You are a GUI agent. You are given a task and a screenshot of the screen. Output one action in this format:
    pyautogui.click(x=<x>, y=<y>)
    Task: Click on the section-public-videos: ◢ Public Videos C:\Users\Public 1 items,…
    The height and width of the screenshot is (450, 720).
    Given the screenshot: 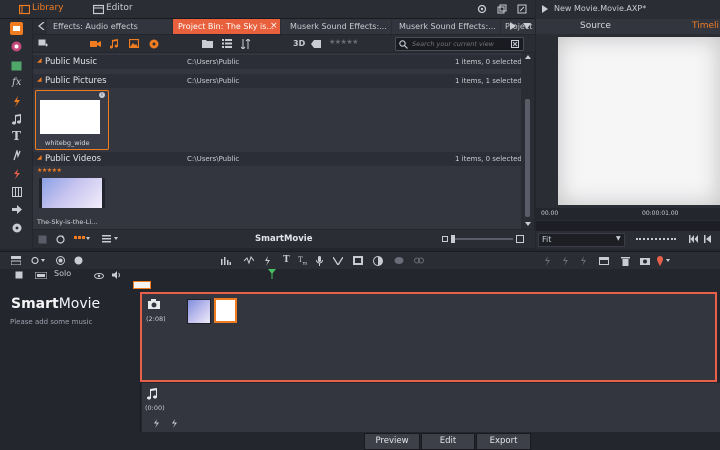 What is the action you would take?
    pyautogui.click(x=277, y=159)
    